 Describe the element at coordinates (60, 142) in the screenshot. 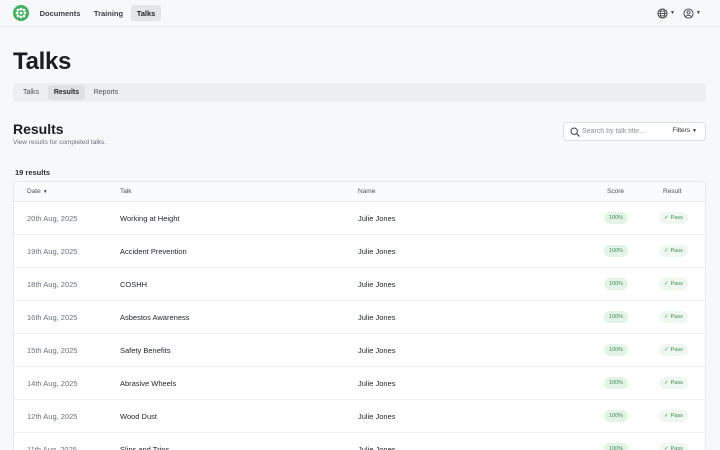

I see `section-subtitle: View results for completed talks.` at that location.